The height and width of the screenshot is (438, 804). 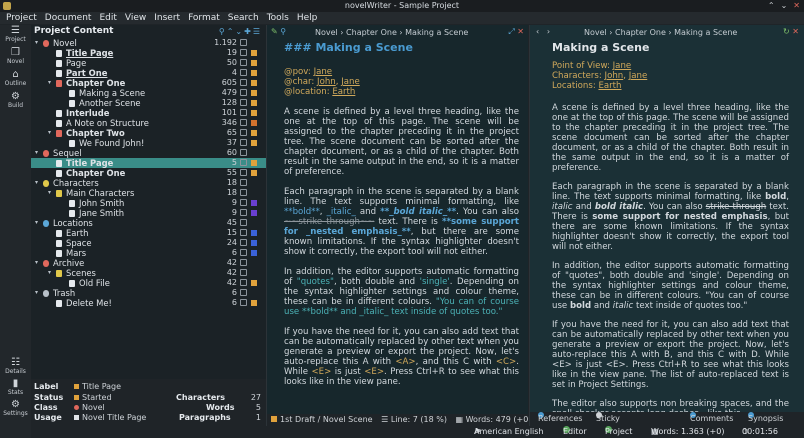 What do you see at coordinates (148, 63) in the screenshot?
I see `tree-row: Page 50` at bounding box center [148, 63].